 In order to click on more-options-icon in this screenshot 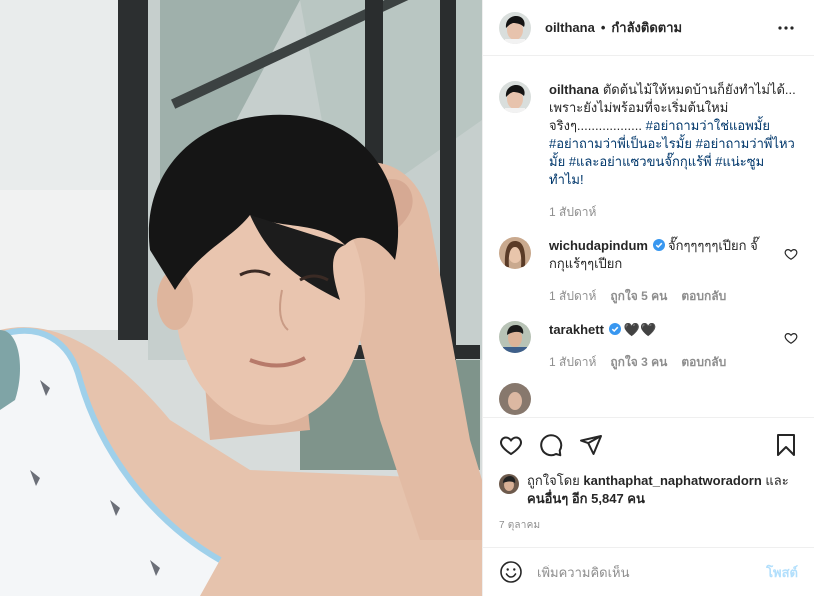, I will do `click(786, 28)`.